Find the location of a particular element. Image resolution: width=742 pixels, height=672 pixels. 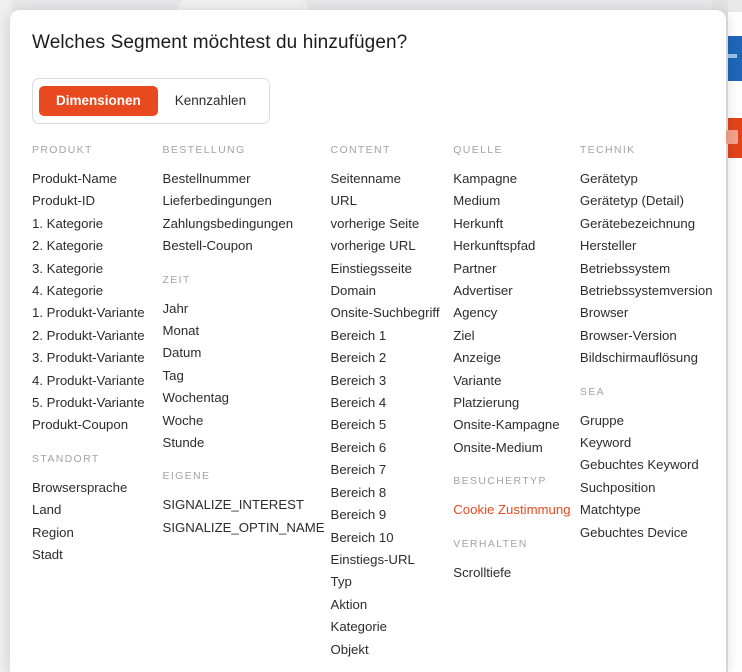

dimension-item: Woche is located at coordinates (243, 421).